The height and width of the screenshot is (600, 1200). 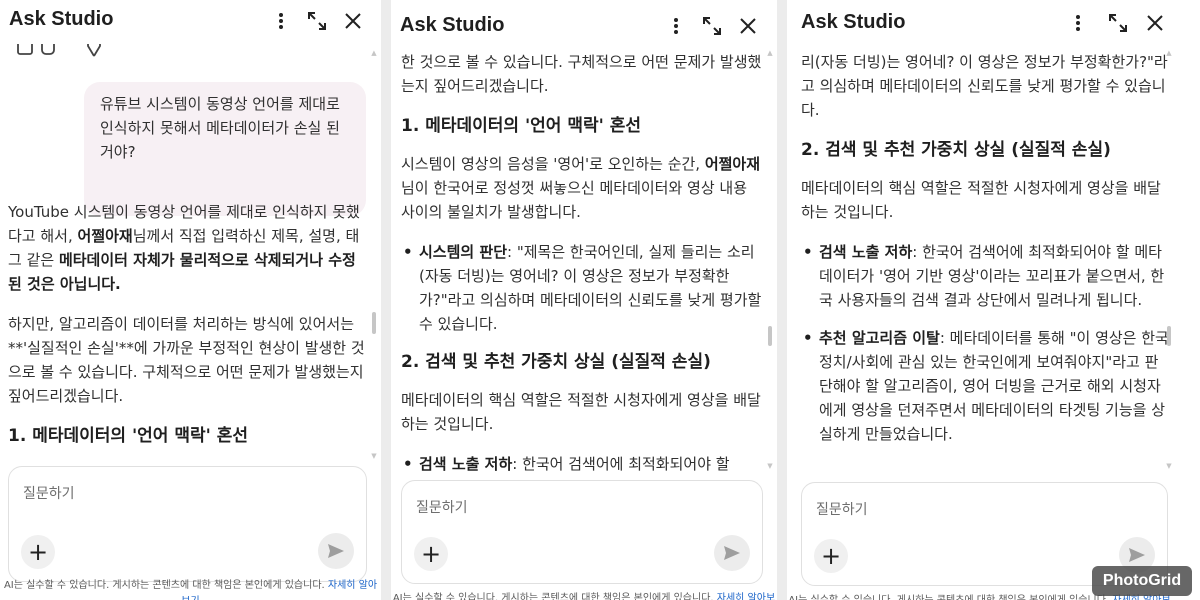 What do you see at coordinates (1142, 581) in the screenshot?
I see `photogrid-watermark: PhotoGrid` at bounding box center [1142, 581].